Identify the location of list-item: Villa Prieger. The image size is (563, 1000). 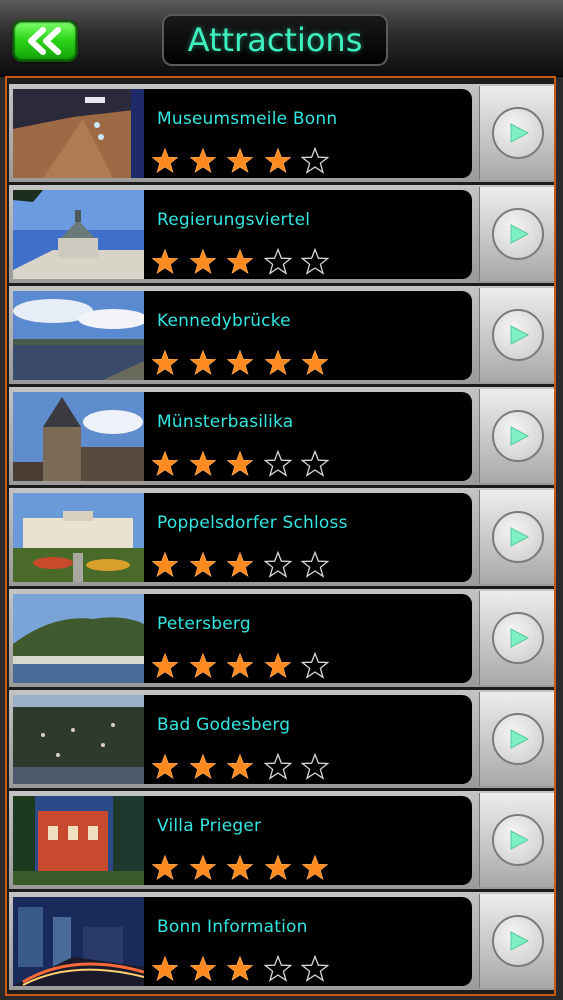
(281, 840).